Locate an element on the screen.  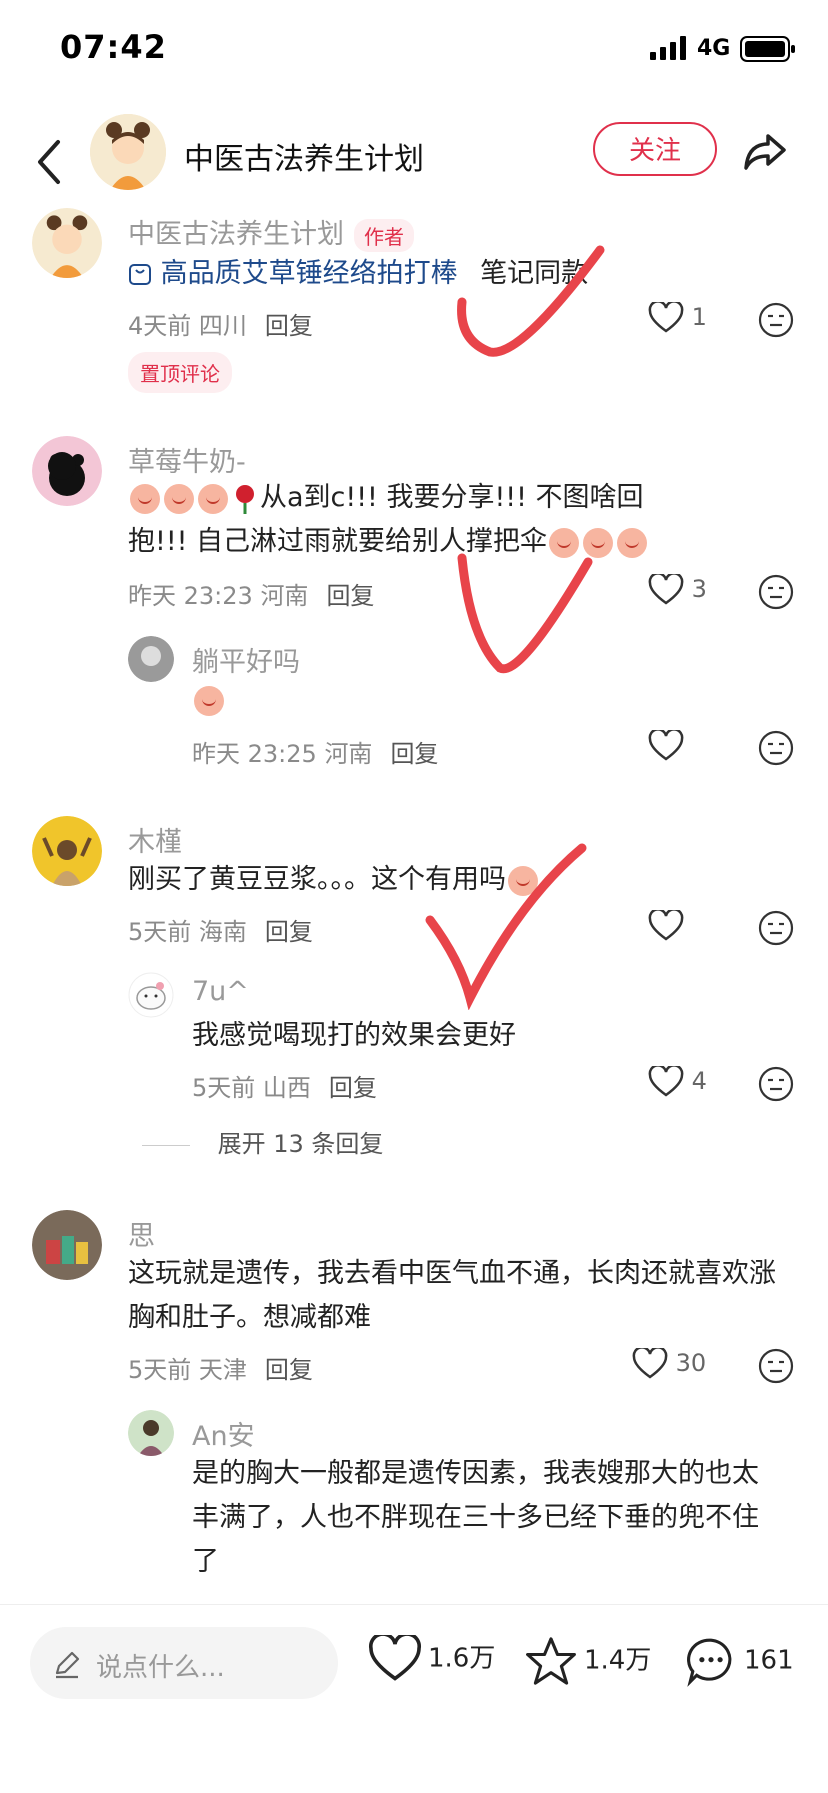
product-link-text: 高品质艾草锤经络拍打棒 is located at coordinates (309, 273).